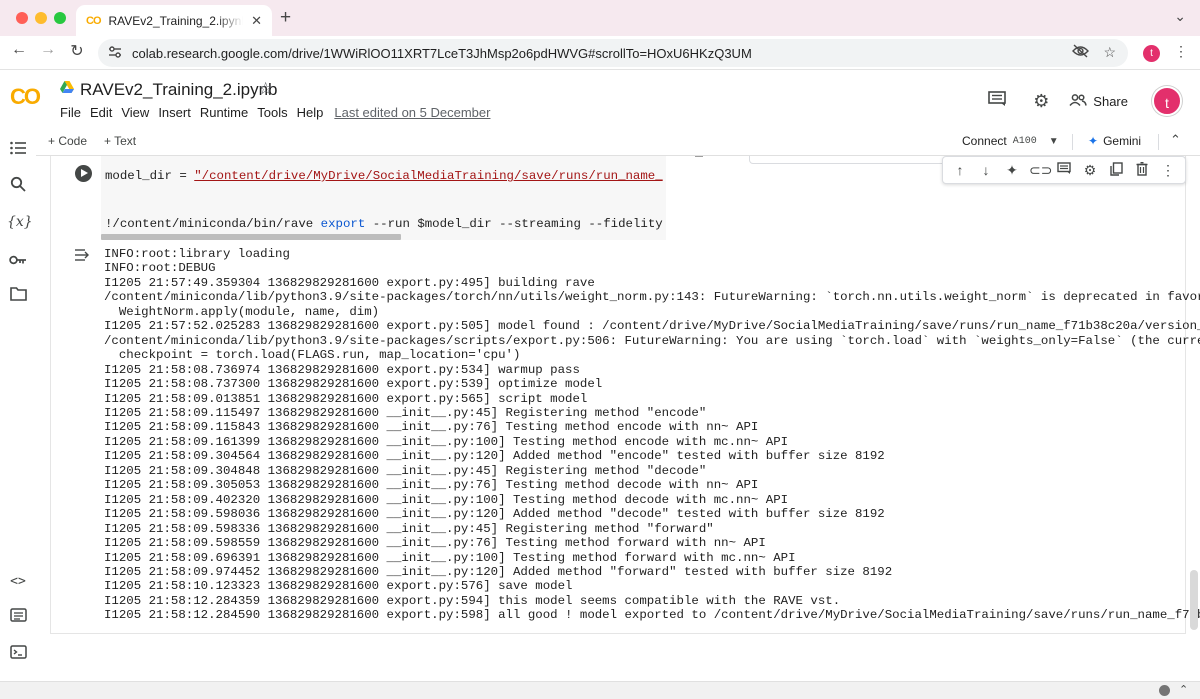  I want to click on tab-close-icon: ✕, so click(256, 21).